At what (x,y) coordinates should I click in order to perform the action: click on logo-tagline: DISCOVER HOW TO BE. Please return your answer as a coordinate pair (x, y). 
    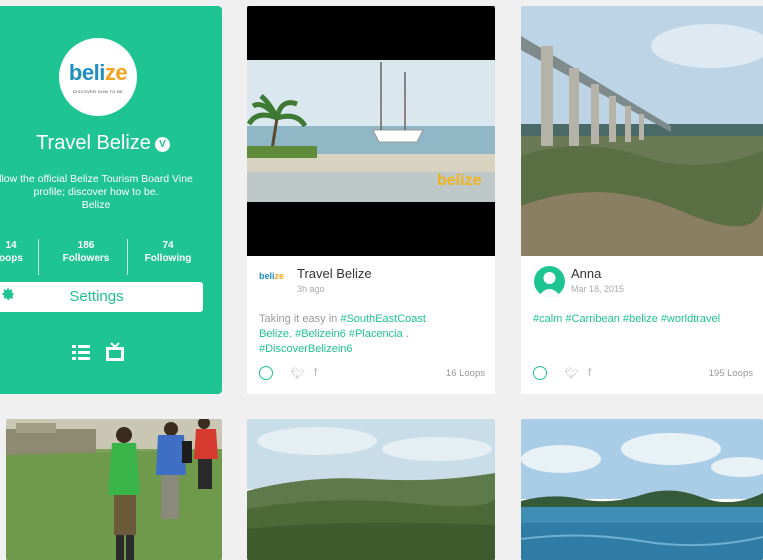
    Looking at the image, I should click on (98, 91).